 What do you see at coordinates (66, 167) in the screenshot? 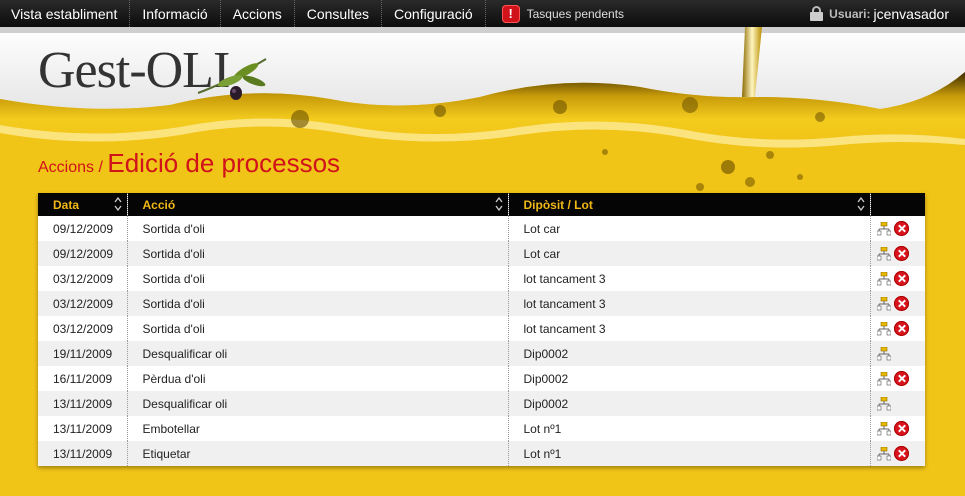
I see `breadcrumb-accions-link: Accions` at bounding box center [66, 167].